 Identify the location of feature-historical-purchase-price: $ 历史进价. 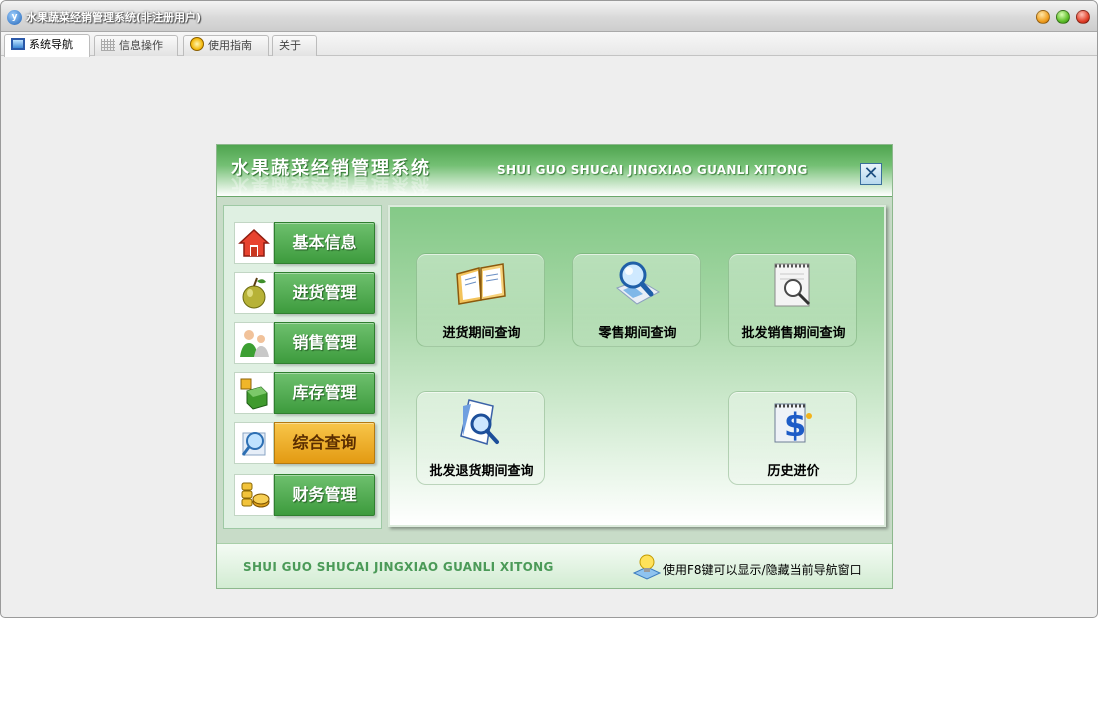
(792, 438).